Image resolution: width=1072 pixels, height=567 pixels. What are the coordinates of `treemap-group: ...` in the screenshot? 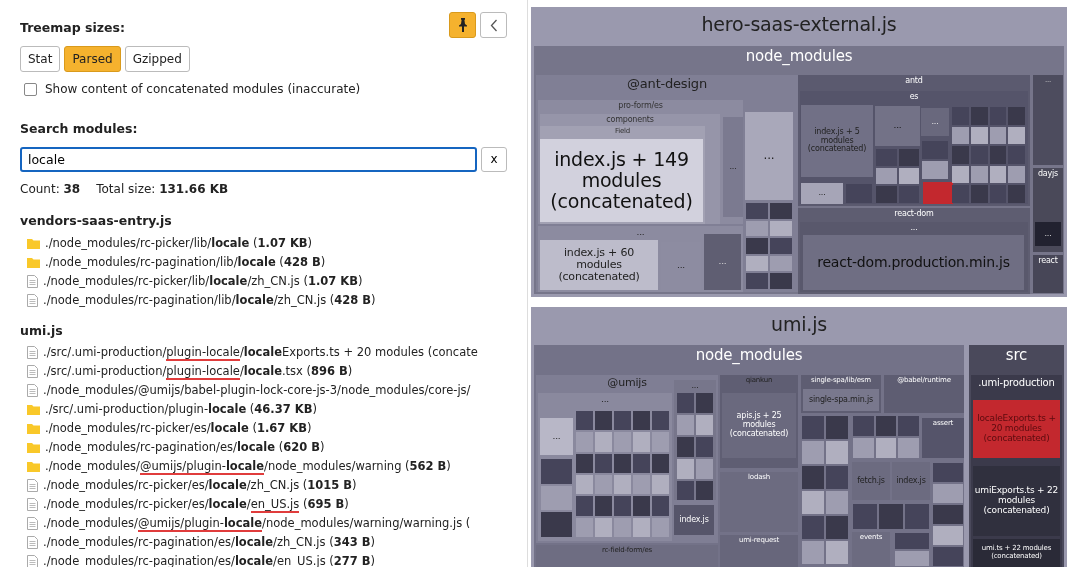 It's located at (695, 440).